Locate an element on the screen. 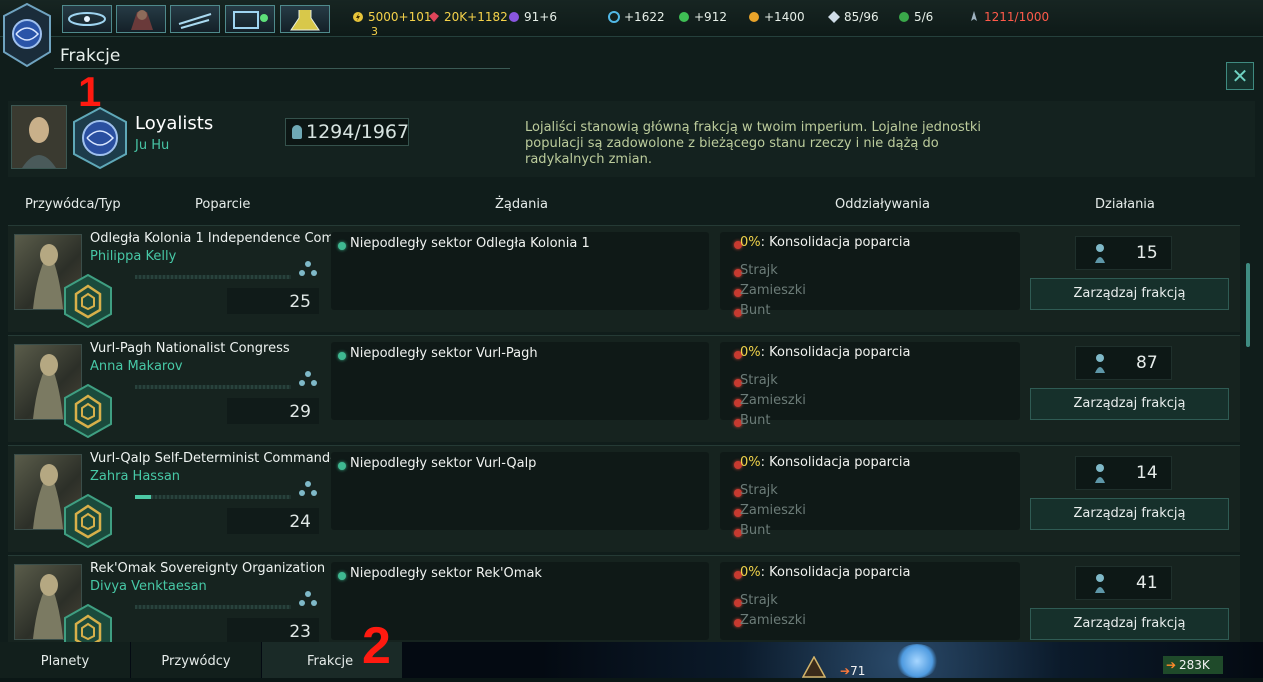 This screenshot has height=682, width=1263. energy-stock-value: 283K is located at coordinates (1194, 665).